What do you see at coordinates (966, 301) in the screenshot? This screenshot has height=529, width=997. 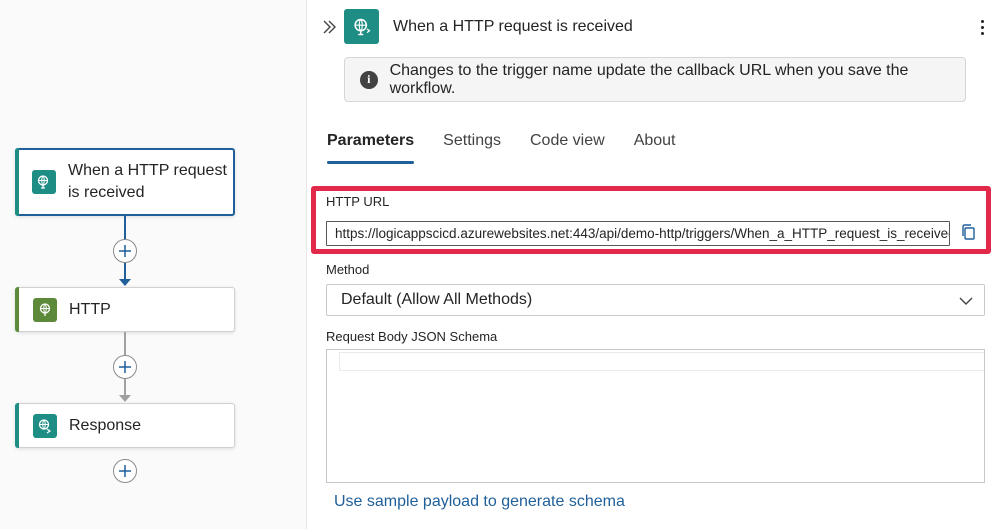 I see `chevron-down-icon` at bounding box center [966, 301].